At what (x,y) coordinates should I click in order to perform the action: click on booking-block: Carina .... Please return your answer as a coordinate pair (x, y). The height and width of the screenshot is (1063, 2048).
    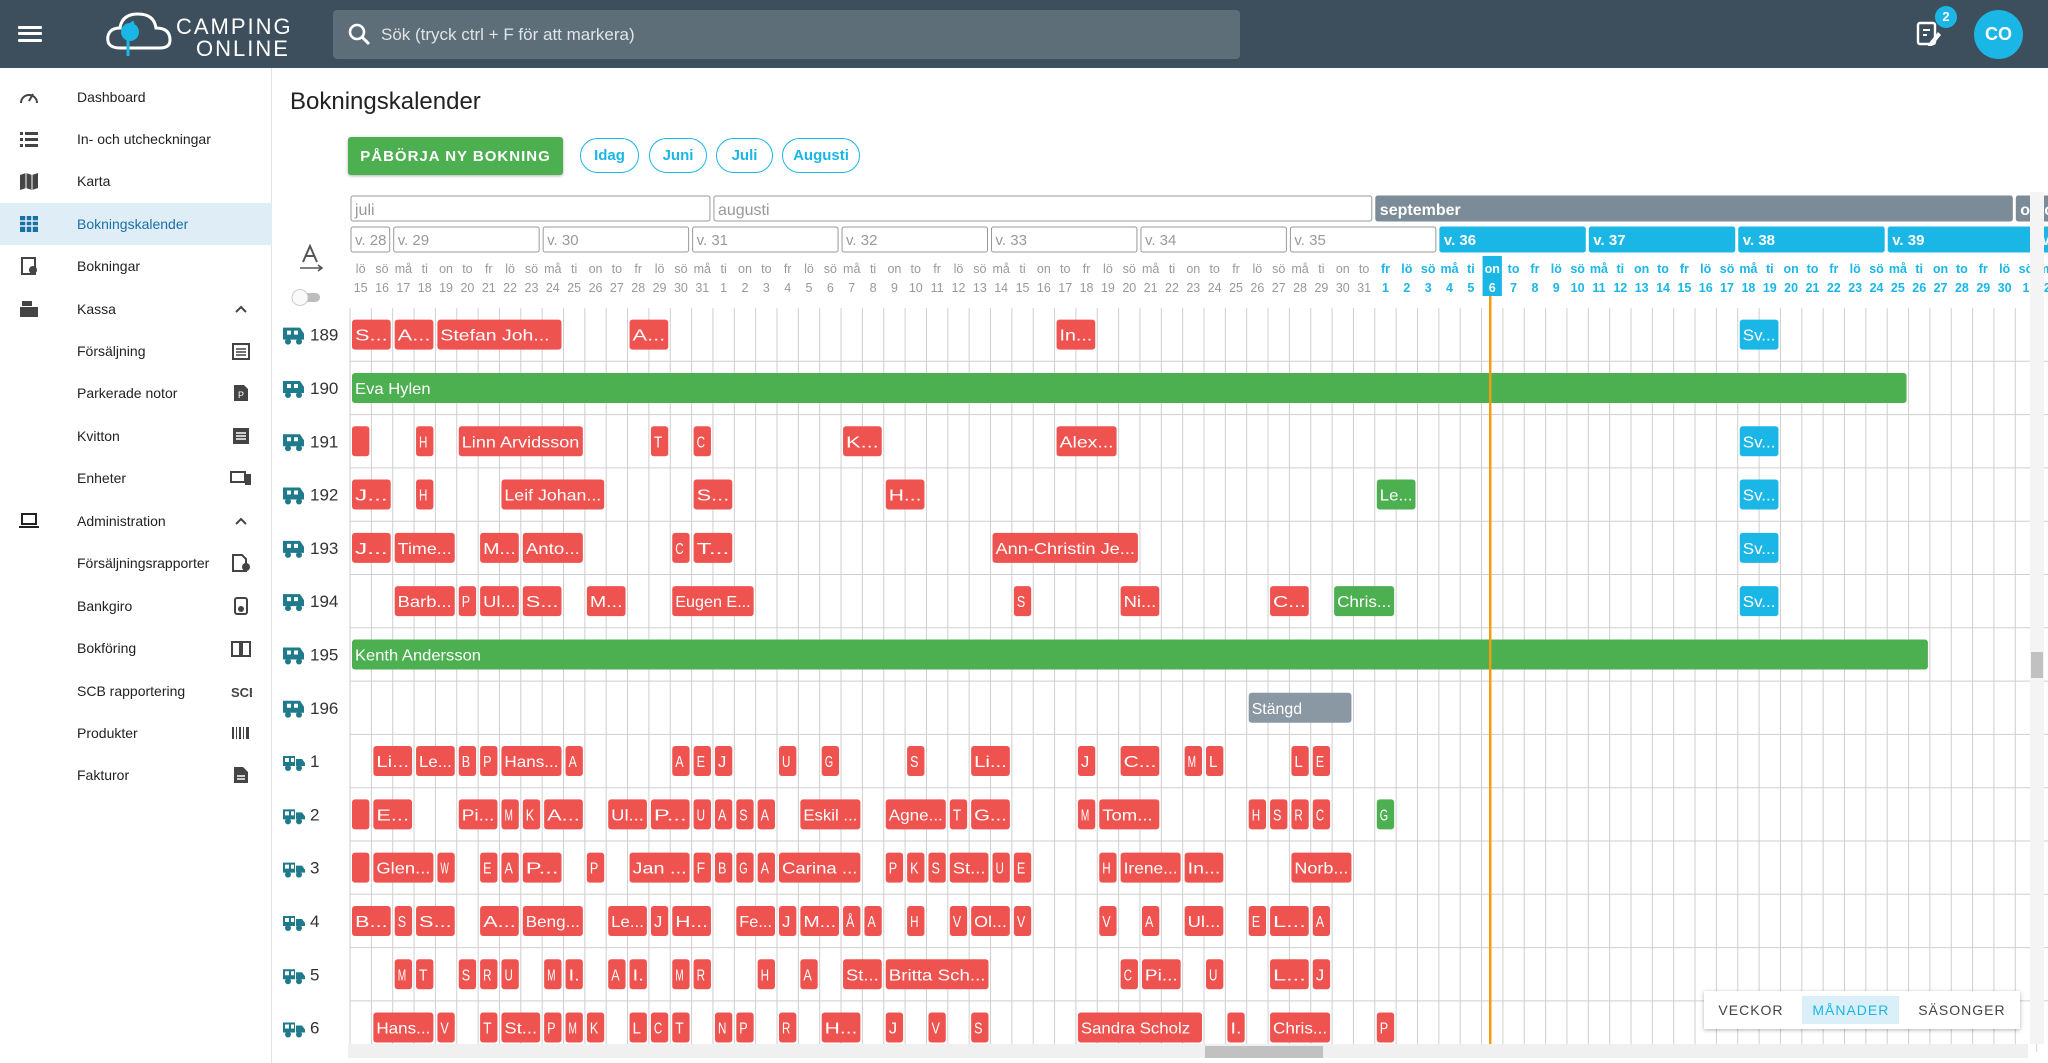
    Looking at the image, I should click on (820, 867).